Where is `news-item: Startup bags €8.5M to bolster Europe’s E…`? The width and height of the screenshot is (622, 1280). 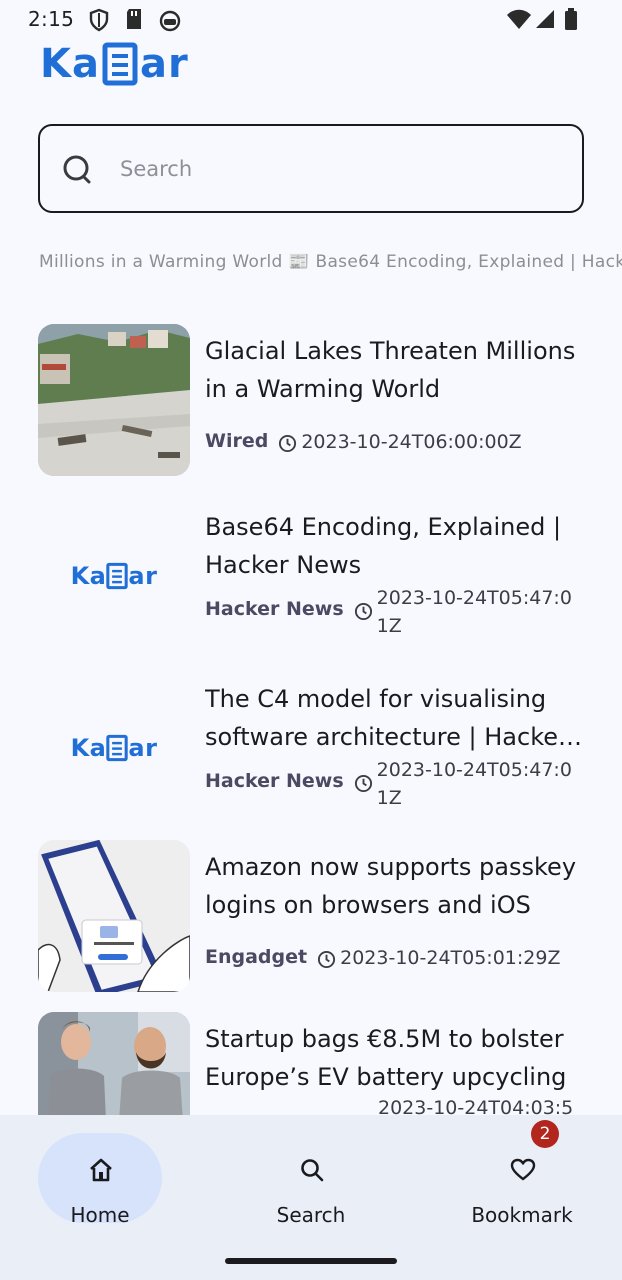 news-item: Startup bags €8.5M to bolster Europe’s E… is located at coordinates (318, 1061).